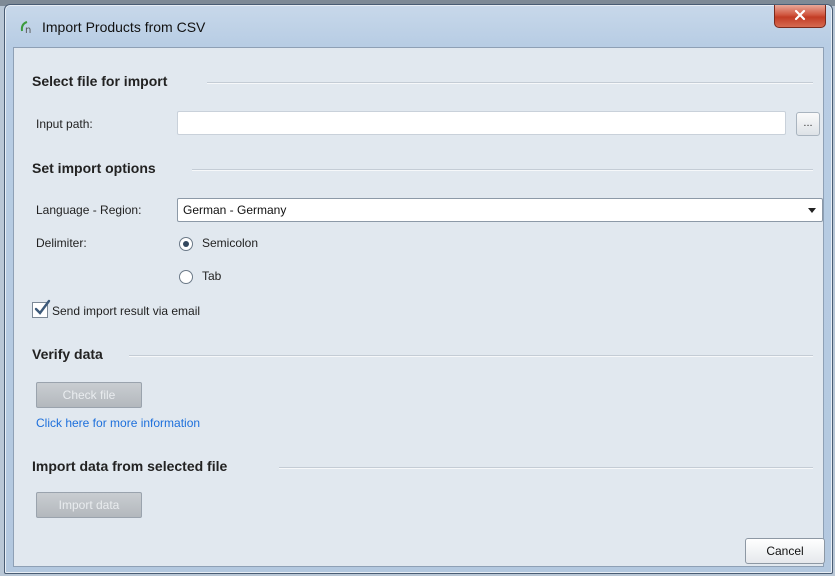 The height and width of the screenshot is (576, 835). What do you see at coordinates (186, 244) in the screenshot?
I see `delimiter-semicolon-radio` at bounding box center [186, 244].